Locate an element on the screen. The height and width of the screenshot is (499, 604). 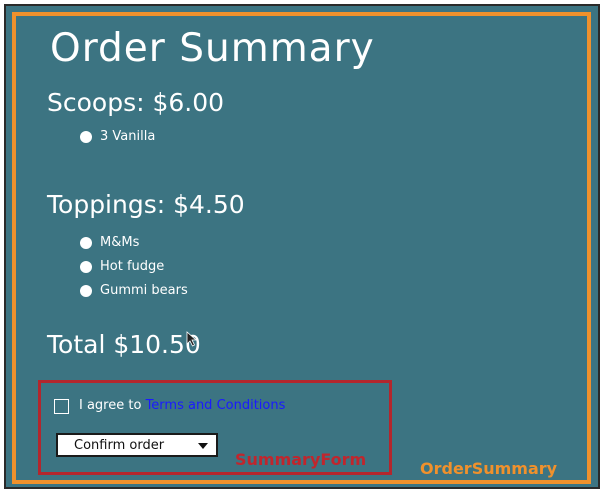
order-summary-label: OrderSummary is located at coordinates (489, 468).